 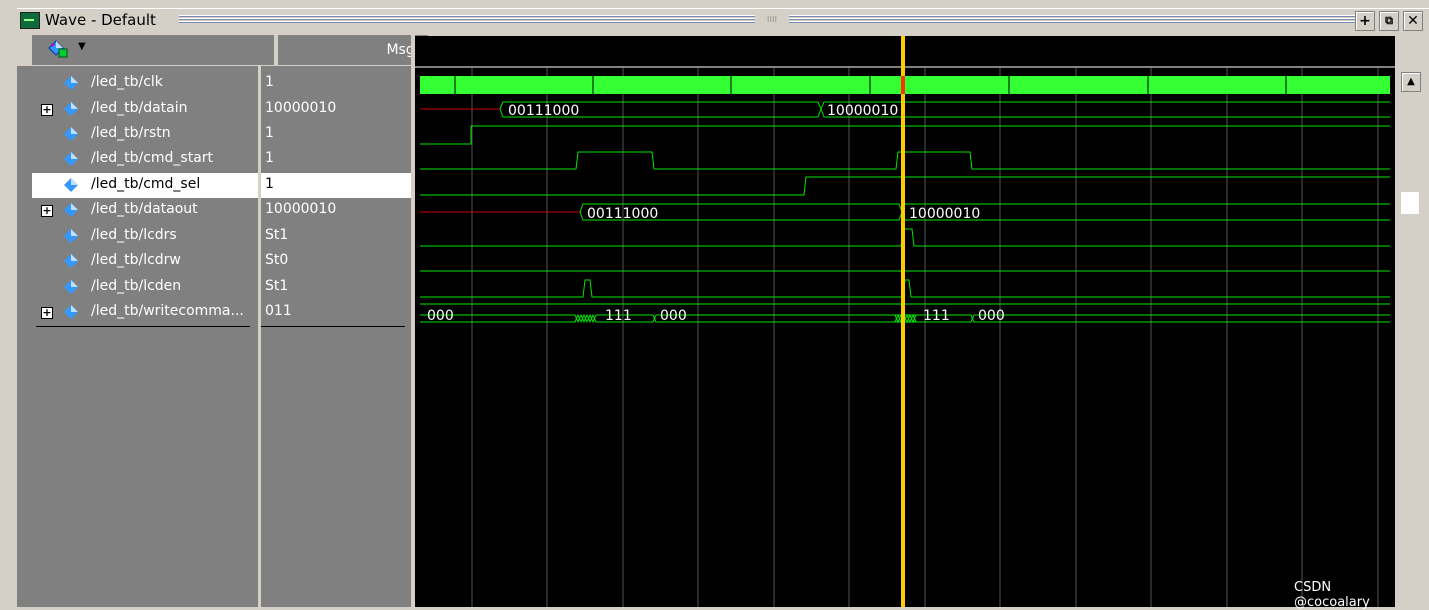 What do you see at coordinates (146, 184) in the screenshot?
I see `signal-name: /led_tb/cmd_sel` at bounding box center [146, 184].